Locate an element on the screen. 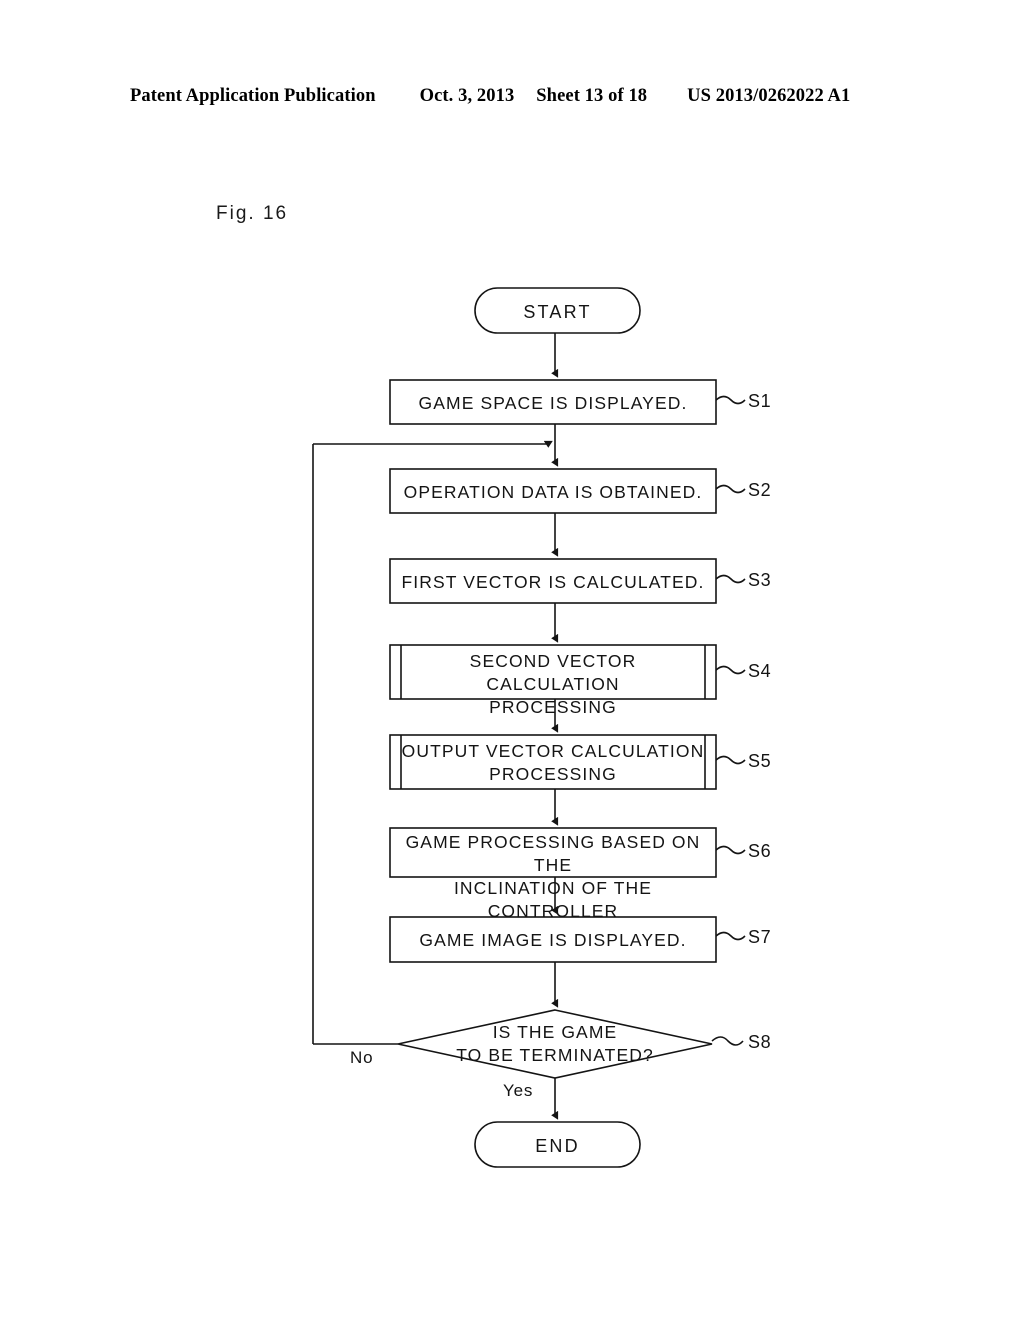 This screenshot has width=1024, height=1320. step-s2-shape is located at coordinates (553, 491).